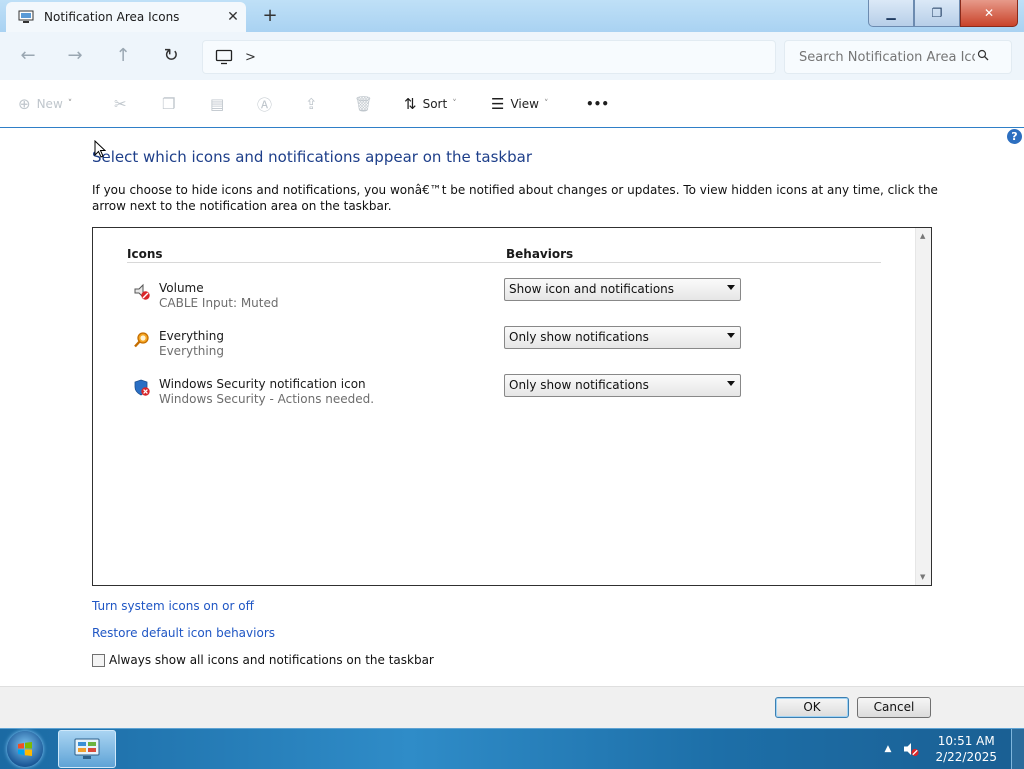 The image size is (1024, 769). Describe the element at coordinates (173, 606) in the screenshot. I see `turn-system-icons-link: Turn system icons on or off` at that location.